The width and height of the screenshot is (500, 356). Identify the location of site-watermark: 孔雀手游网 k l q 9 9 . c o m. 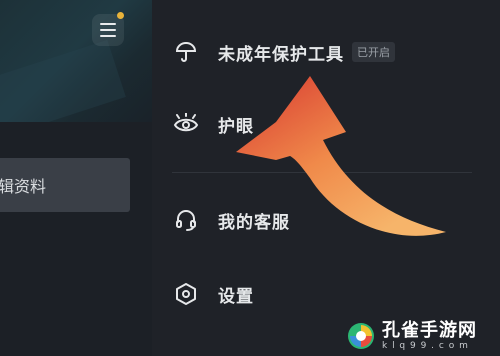
(421, 336).